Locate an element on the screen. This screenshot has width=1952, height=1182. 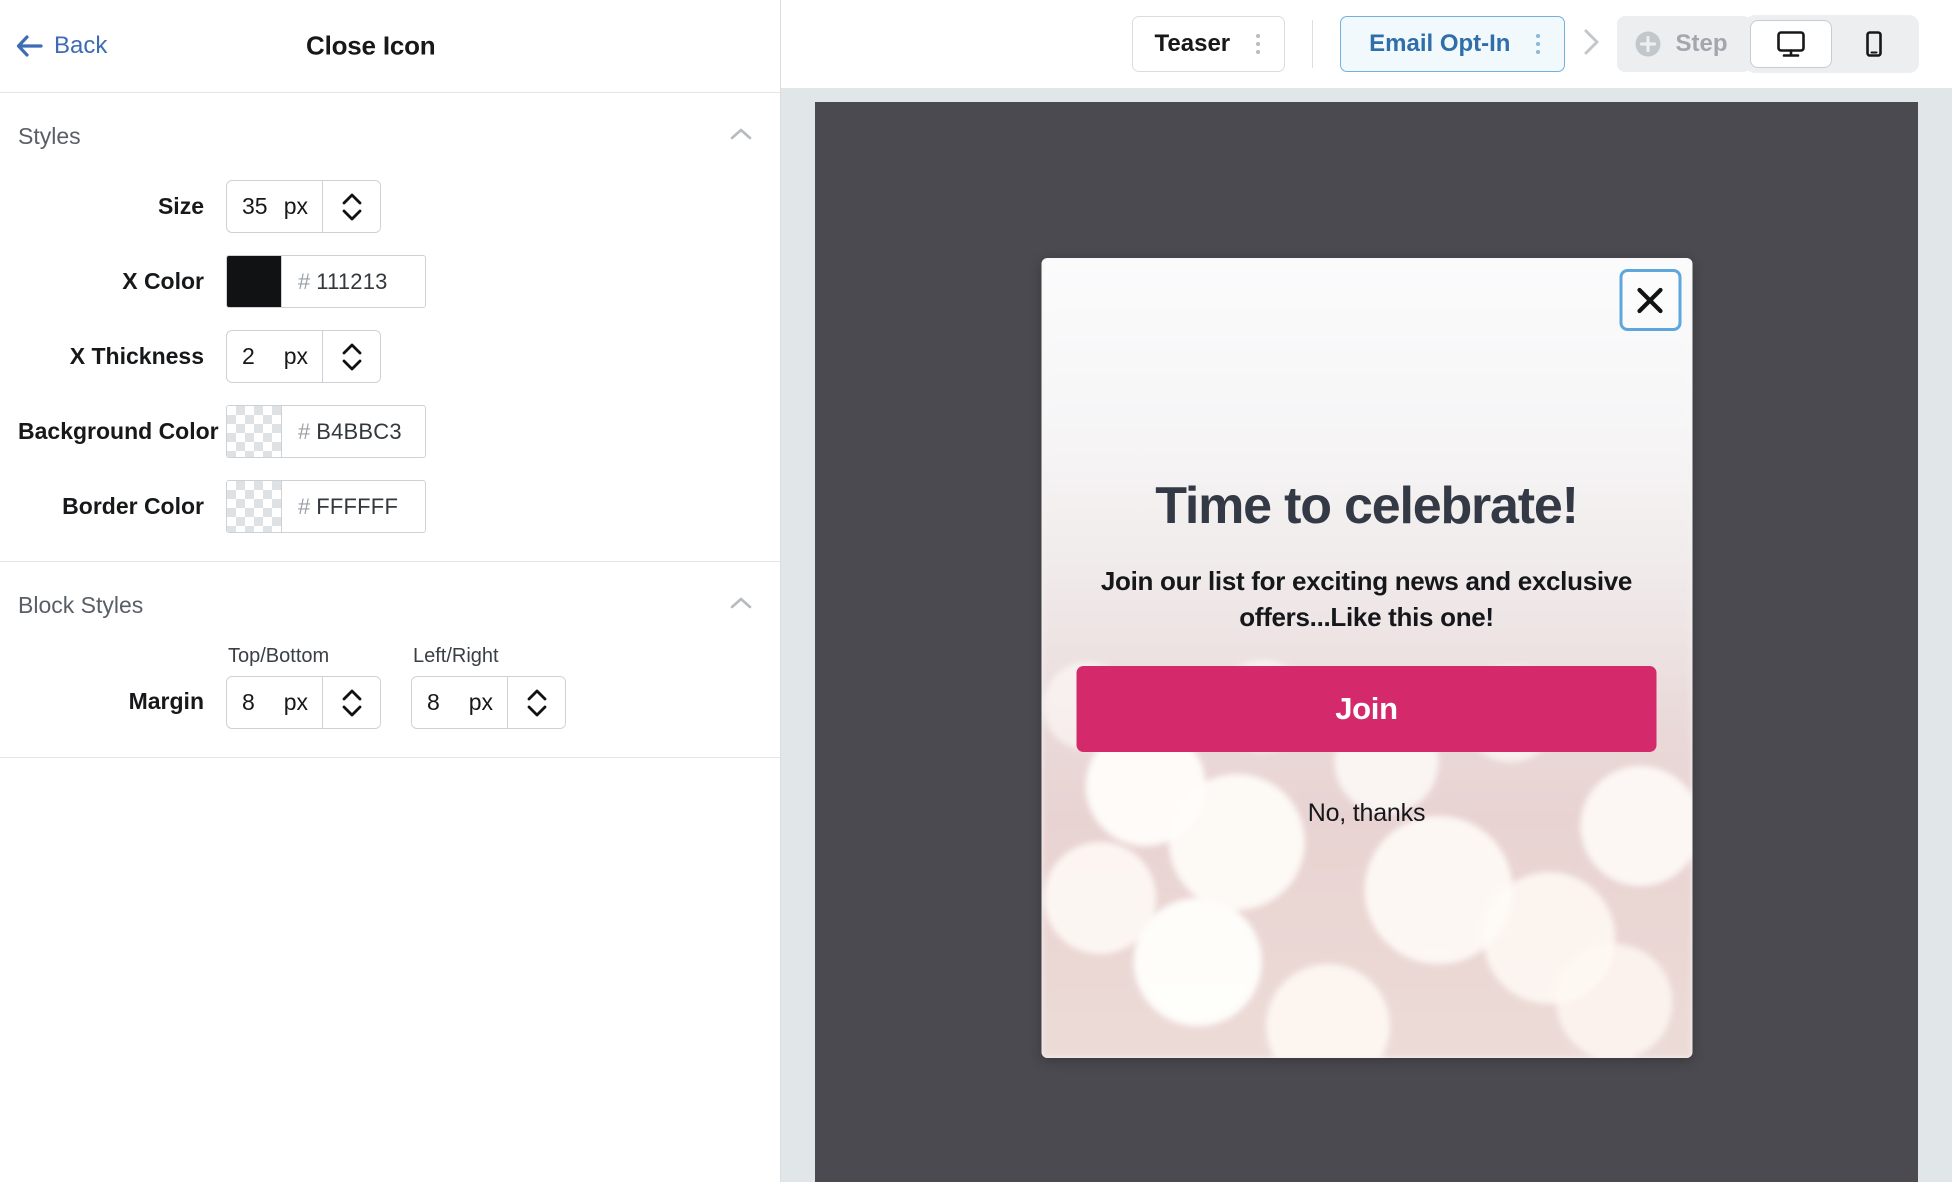
back-button: Back is located at coordinates (61, 46).